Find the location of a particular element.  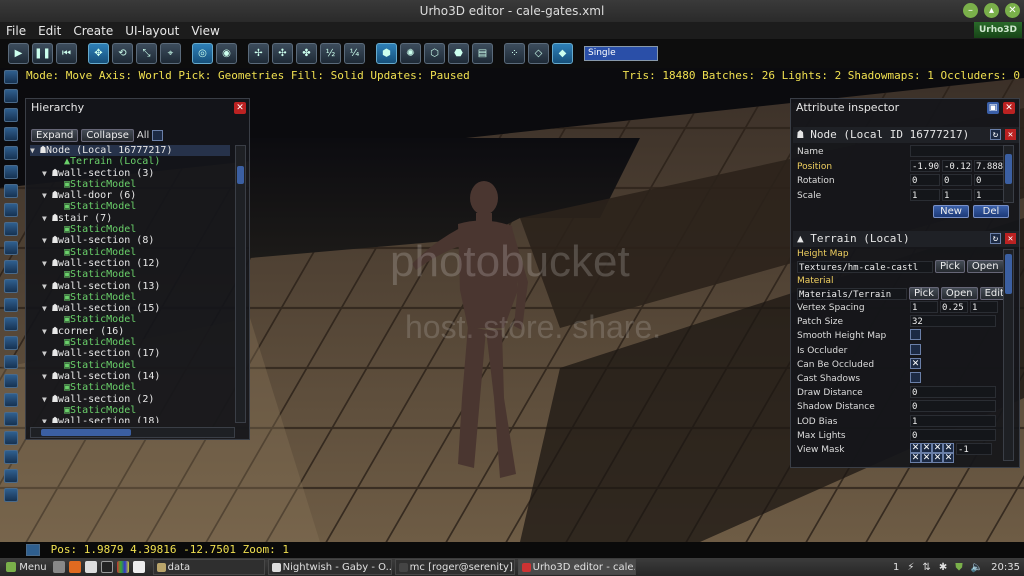

create-navmesh-icon is located at coordinates (11, 343).